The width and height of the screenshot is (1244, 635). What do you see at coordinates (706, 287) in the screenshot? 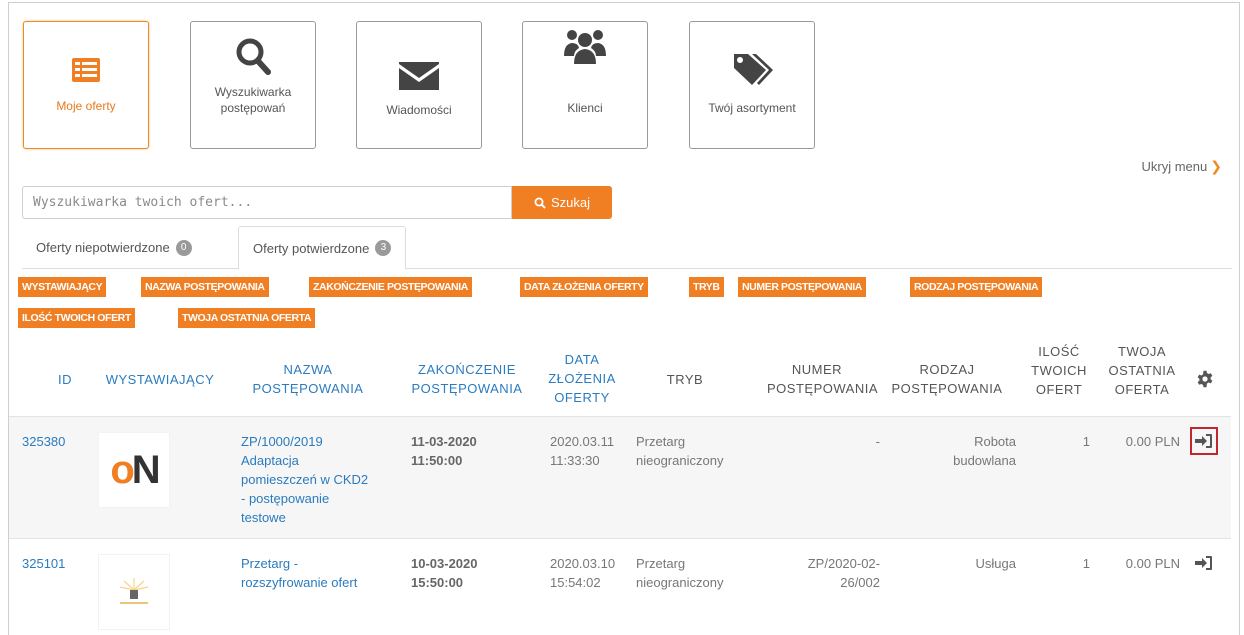
I see `chip-mode: TRYB` at bounding box center [706, 287].